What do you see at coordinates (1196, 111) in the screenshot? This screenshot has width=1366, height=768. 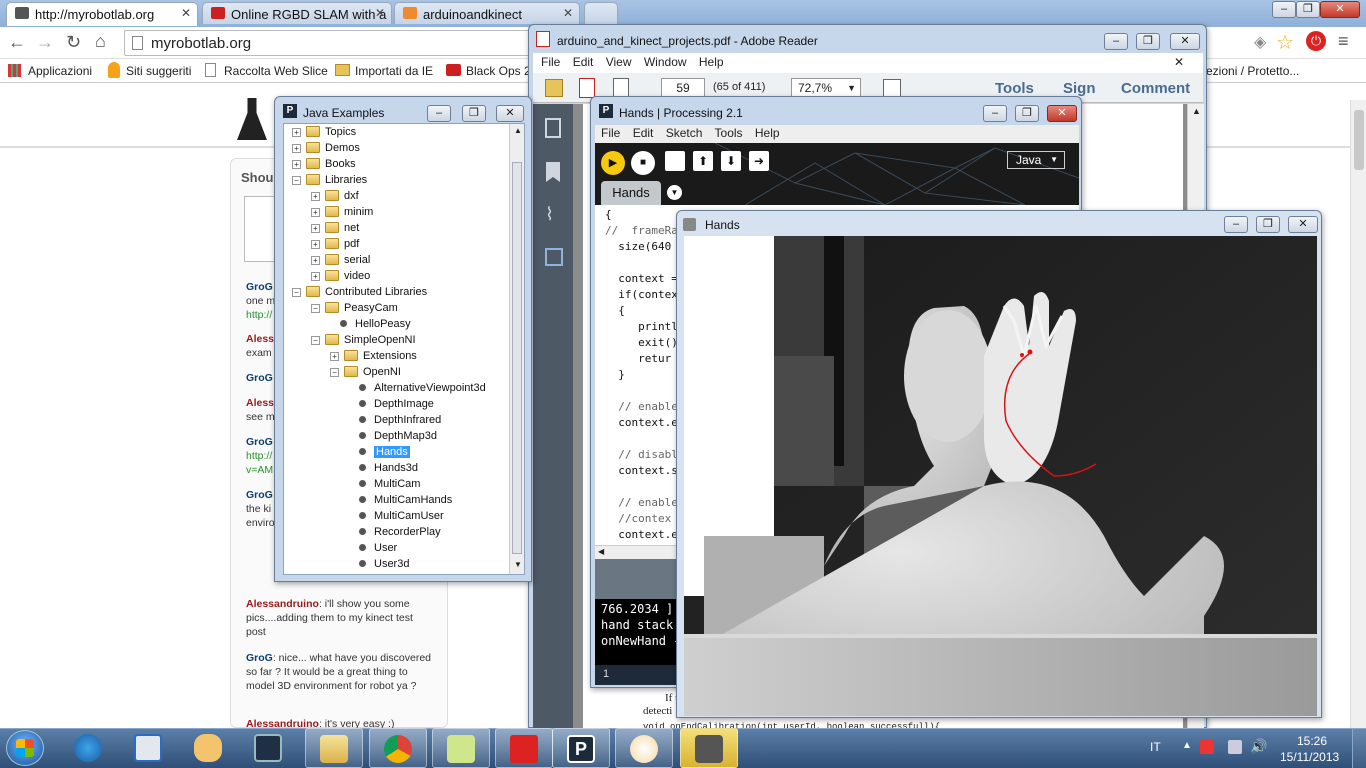 I see `scroll-up-icon: ▲` at bounding box center [1196, 111].